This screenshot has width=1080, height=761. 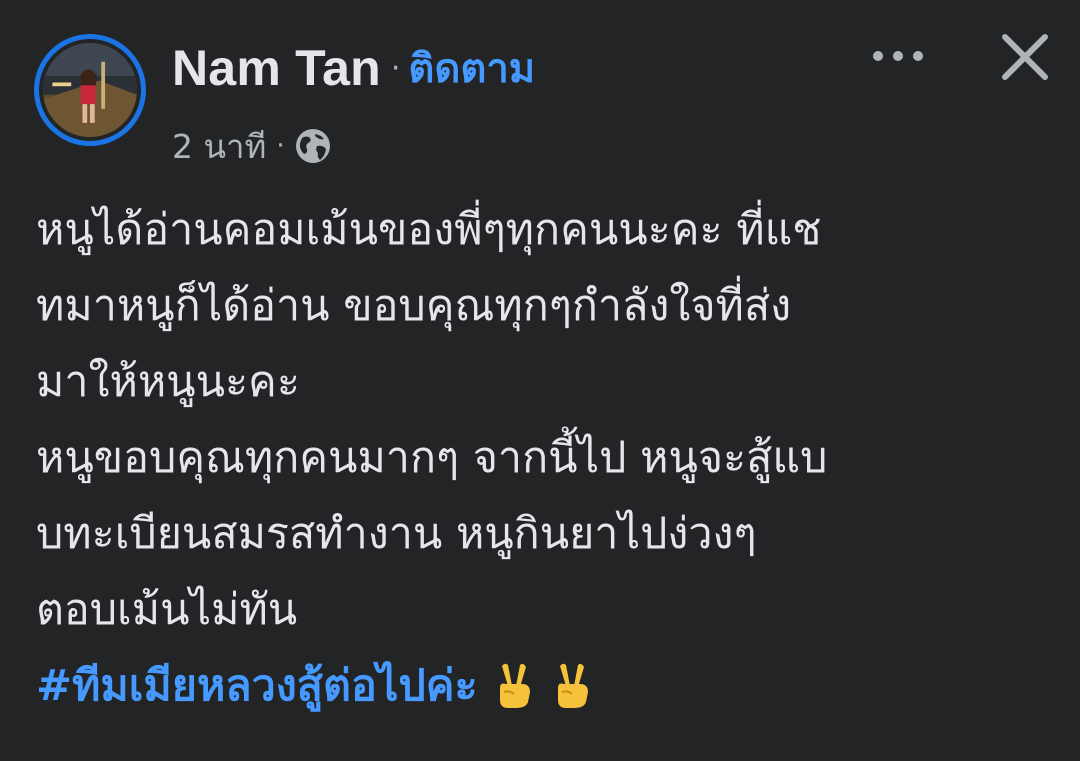 What do you see at coordinates (546, 686) in the screenshot?
I see `hashtag-row: #ทีมเมียหลวงสู้ต่อไปค่ะ` at bounding box center [546, 686].